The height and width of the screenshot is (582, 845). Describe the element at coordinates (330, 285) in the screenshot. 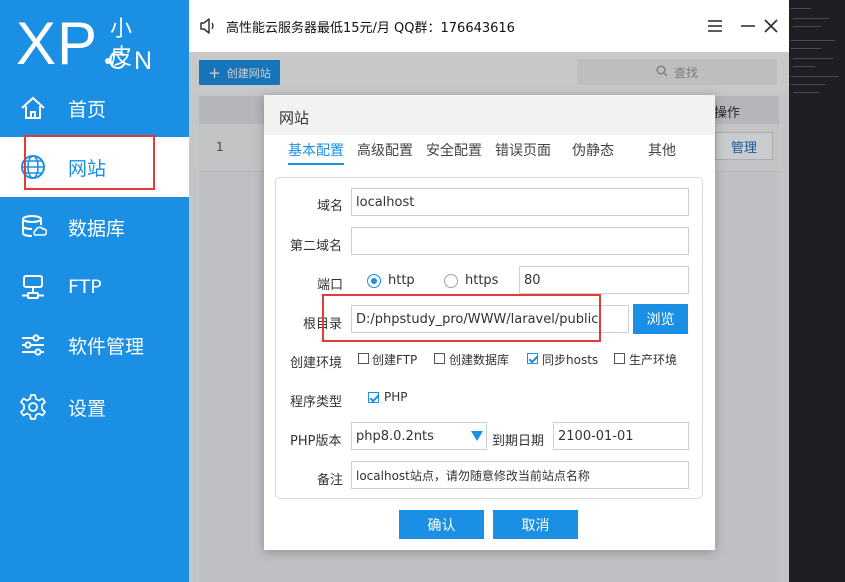

I see `port-label: 端口` at that location.